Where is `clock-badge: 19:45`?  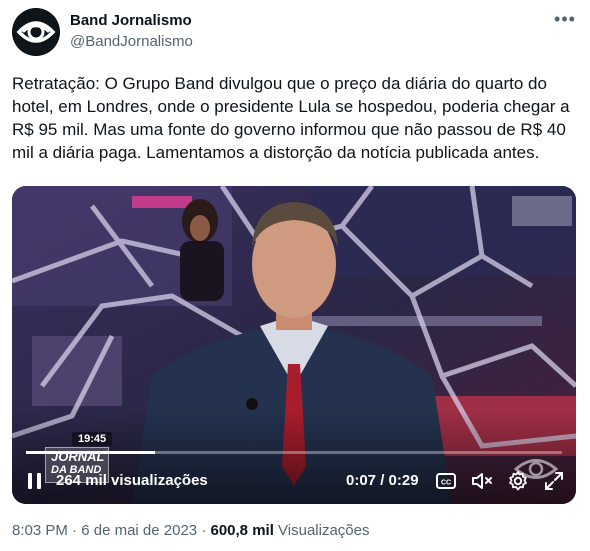
clock-badge: 19:45 is located at coordinates (92, 439).